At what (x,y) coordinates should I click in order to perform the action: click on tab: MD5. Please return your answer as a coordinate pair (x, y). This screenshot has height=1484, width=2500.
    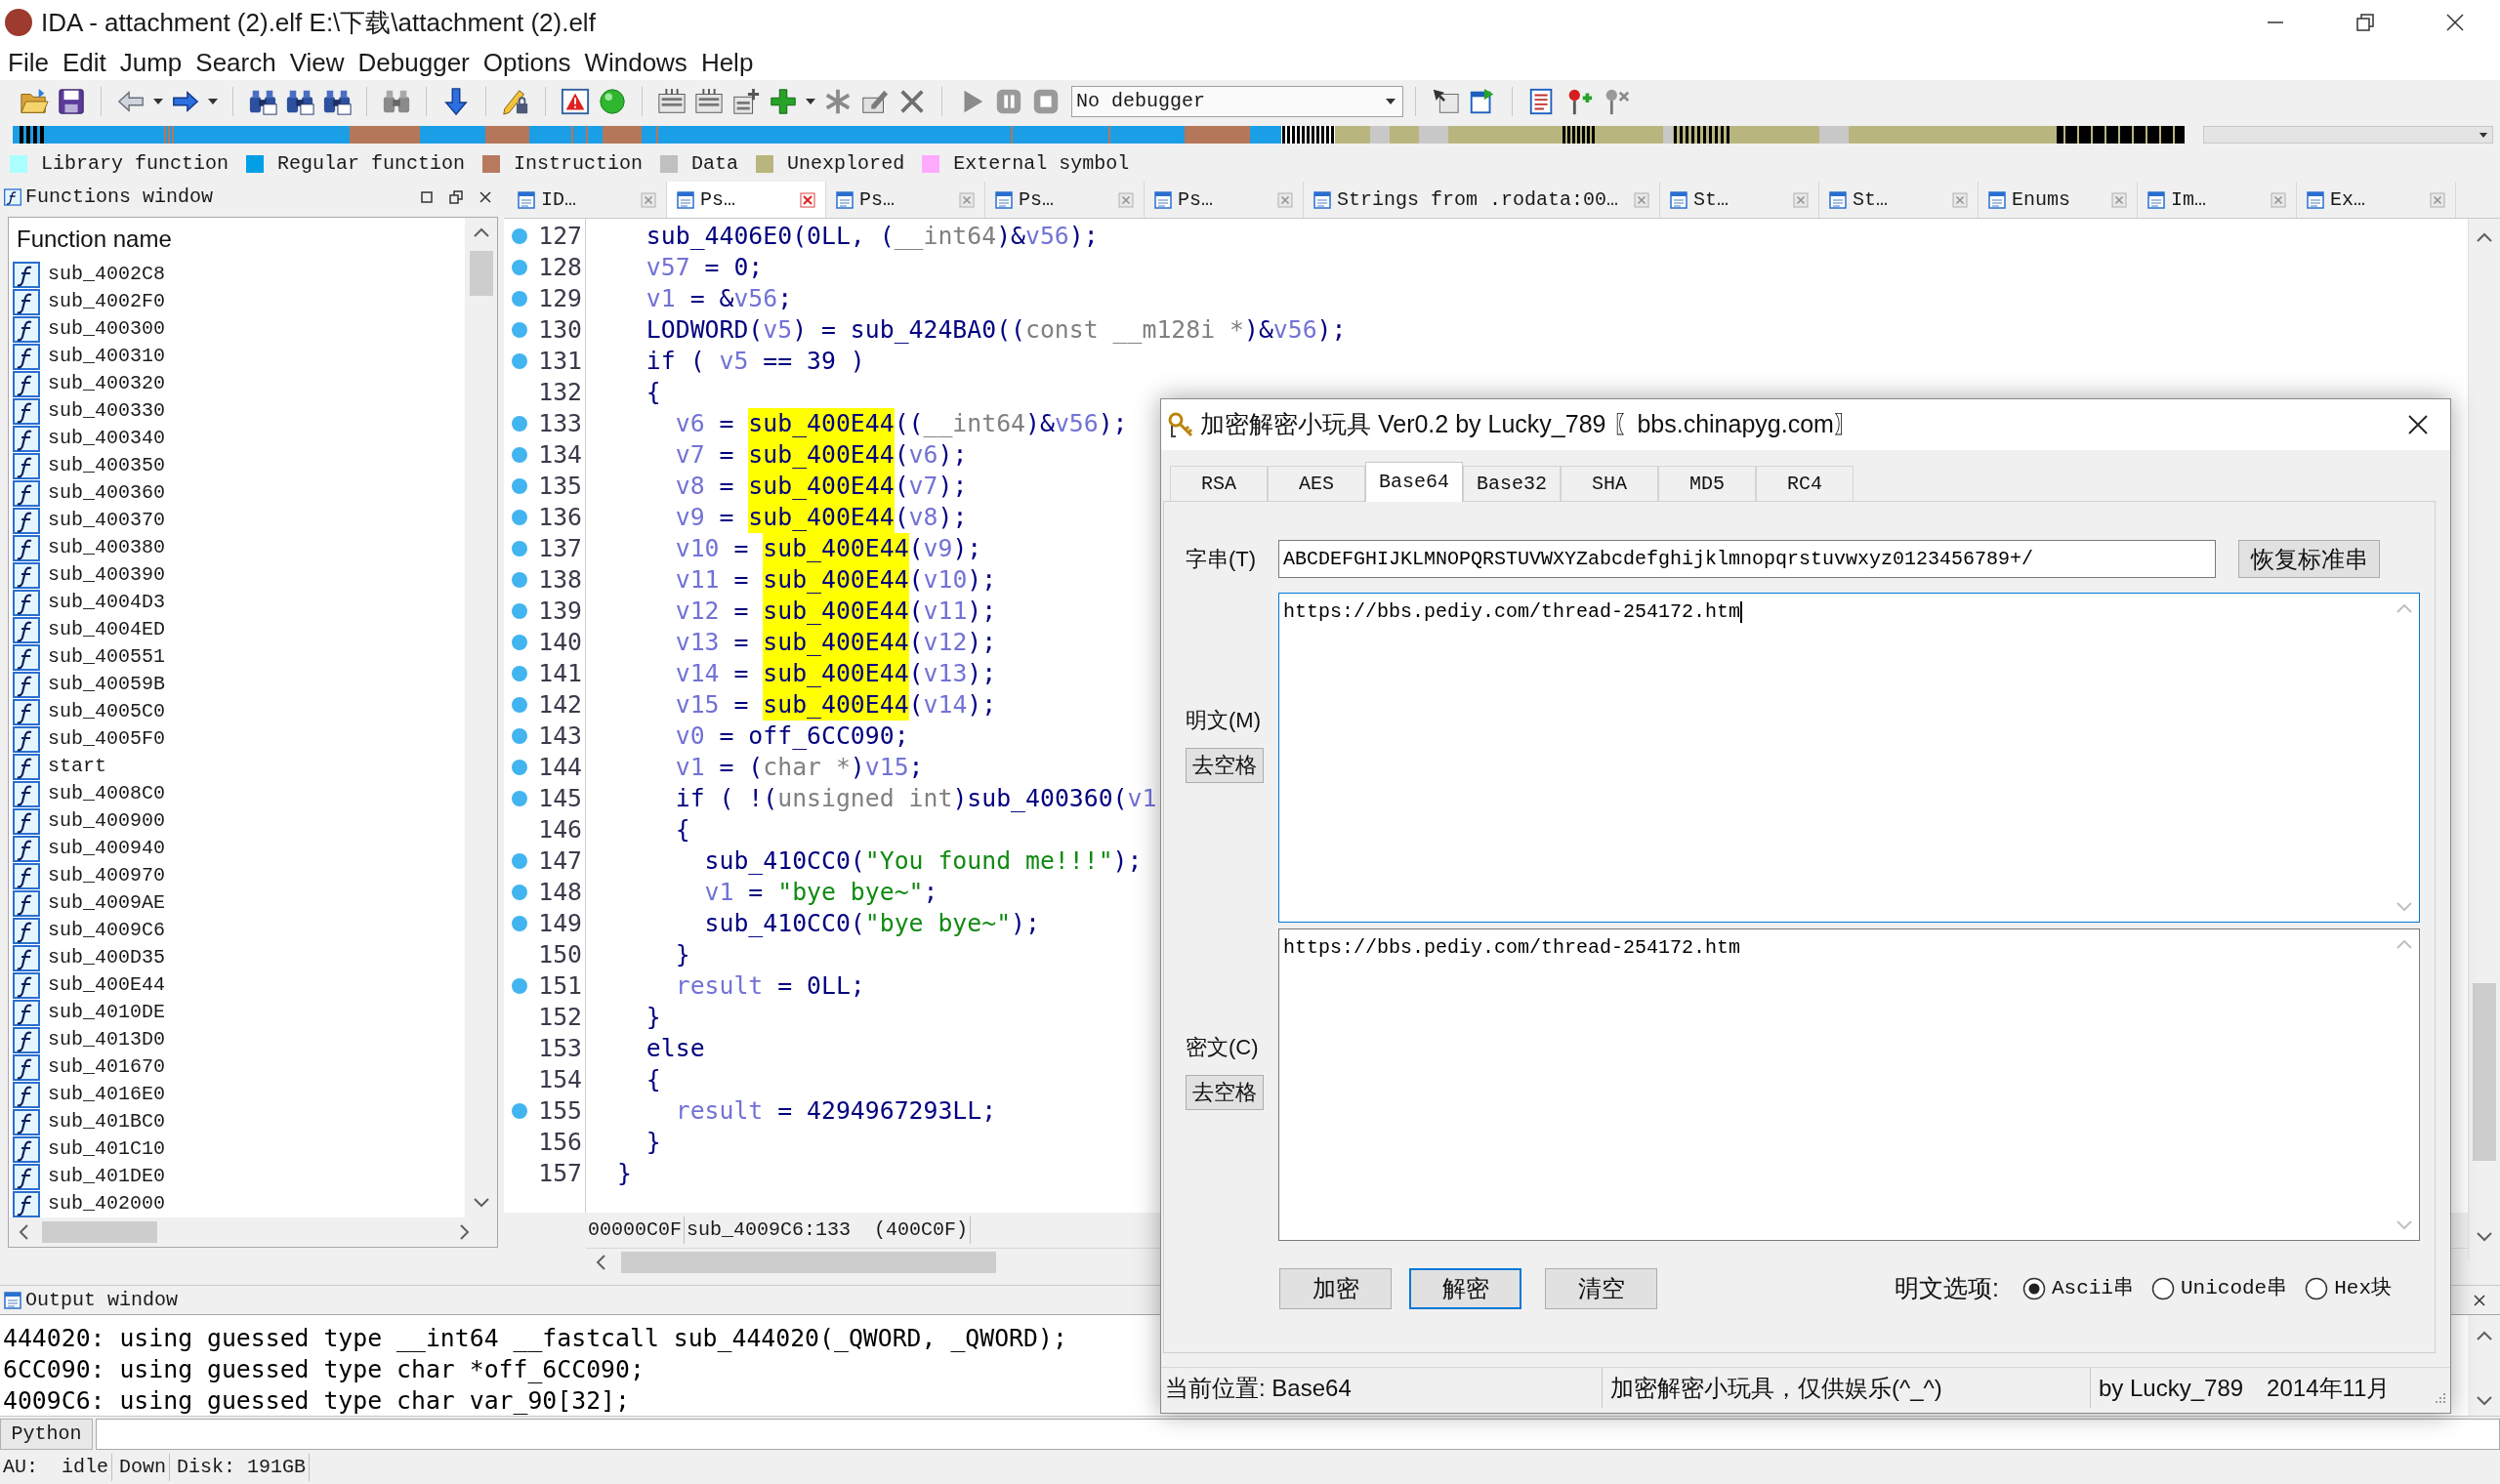
    Looking at the image, I should click on (1707, 484).